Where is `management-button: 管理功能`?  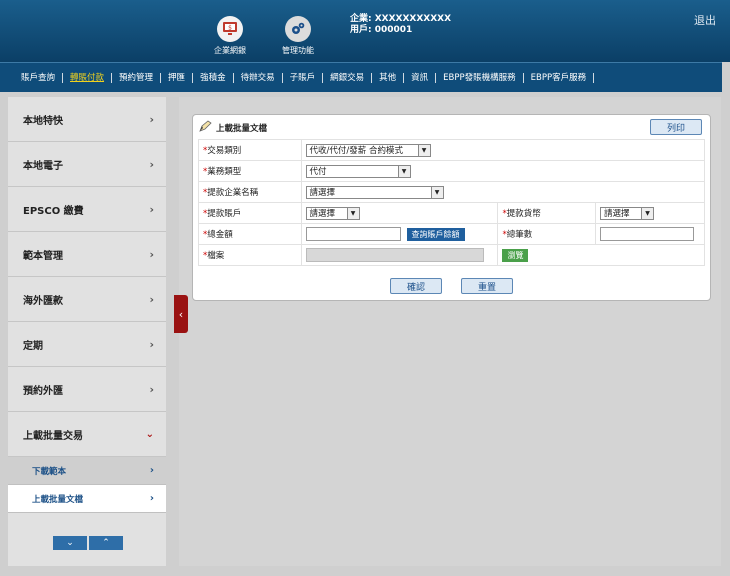 management-button: 管理功能 is located at coordinates (298, 36).